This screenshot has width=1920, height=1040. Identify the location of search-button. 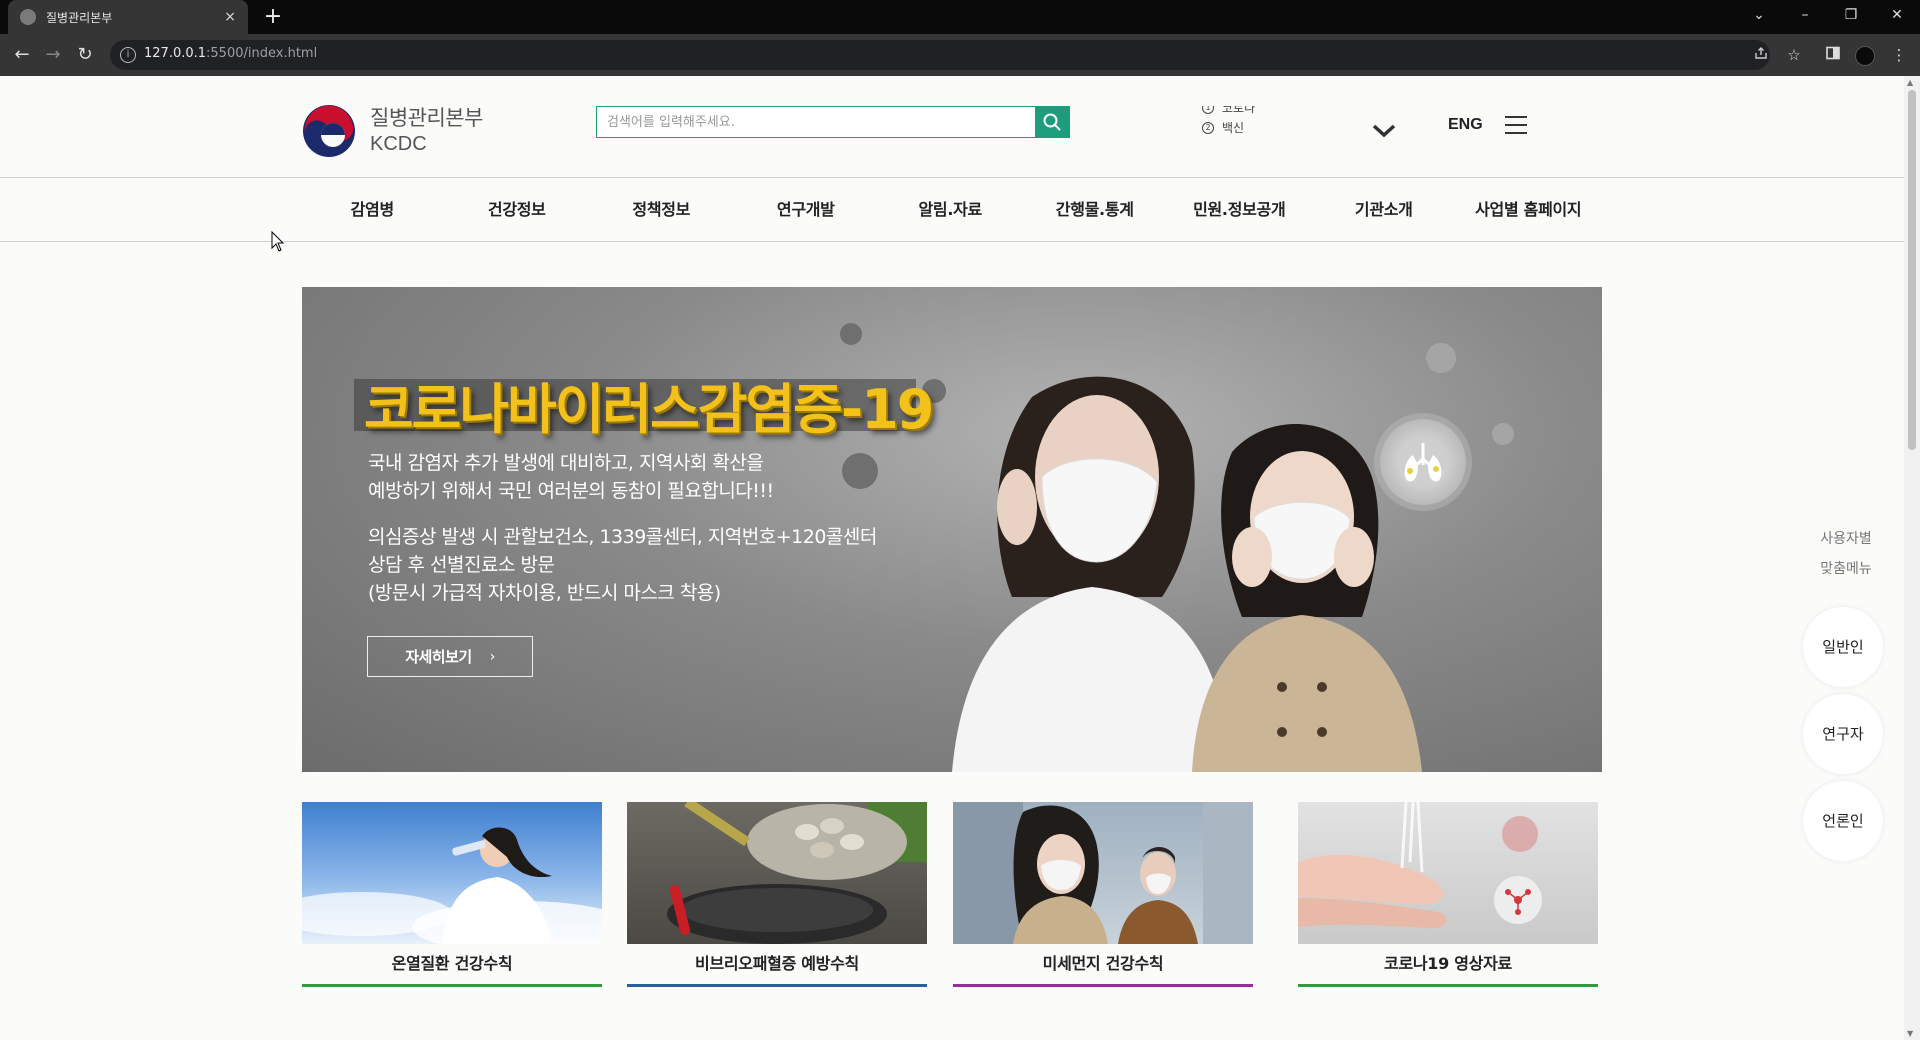
(1052, 122).